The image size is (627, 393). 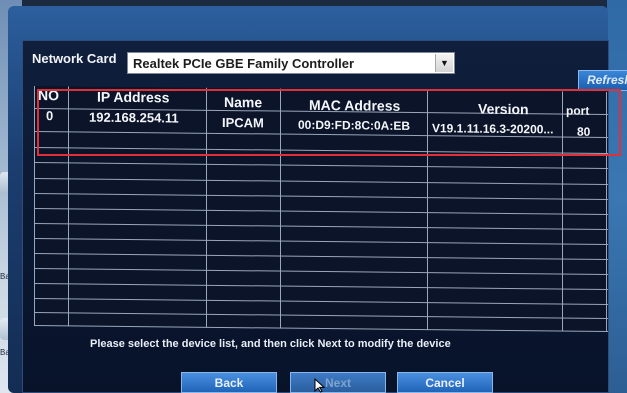 What do you see at coordinates (244, 63) in the screenshot?
I see `network-card-selected-value: Realtek PCIe GBE Family Controller` at bounding box center [244, 63].